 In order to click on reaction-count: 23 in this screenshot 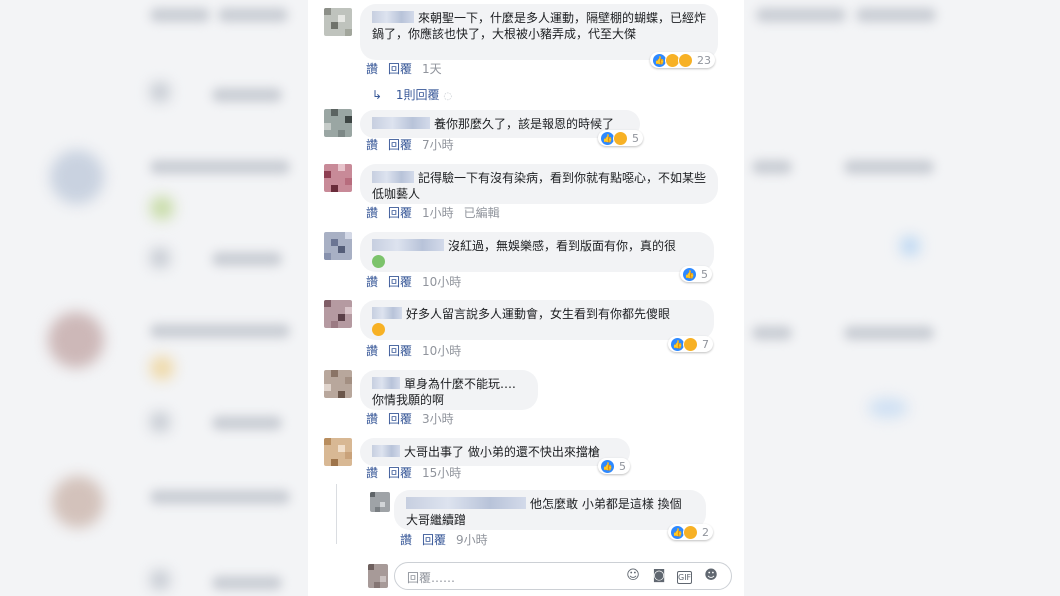, I will do `click(704, 60)`.